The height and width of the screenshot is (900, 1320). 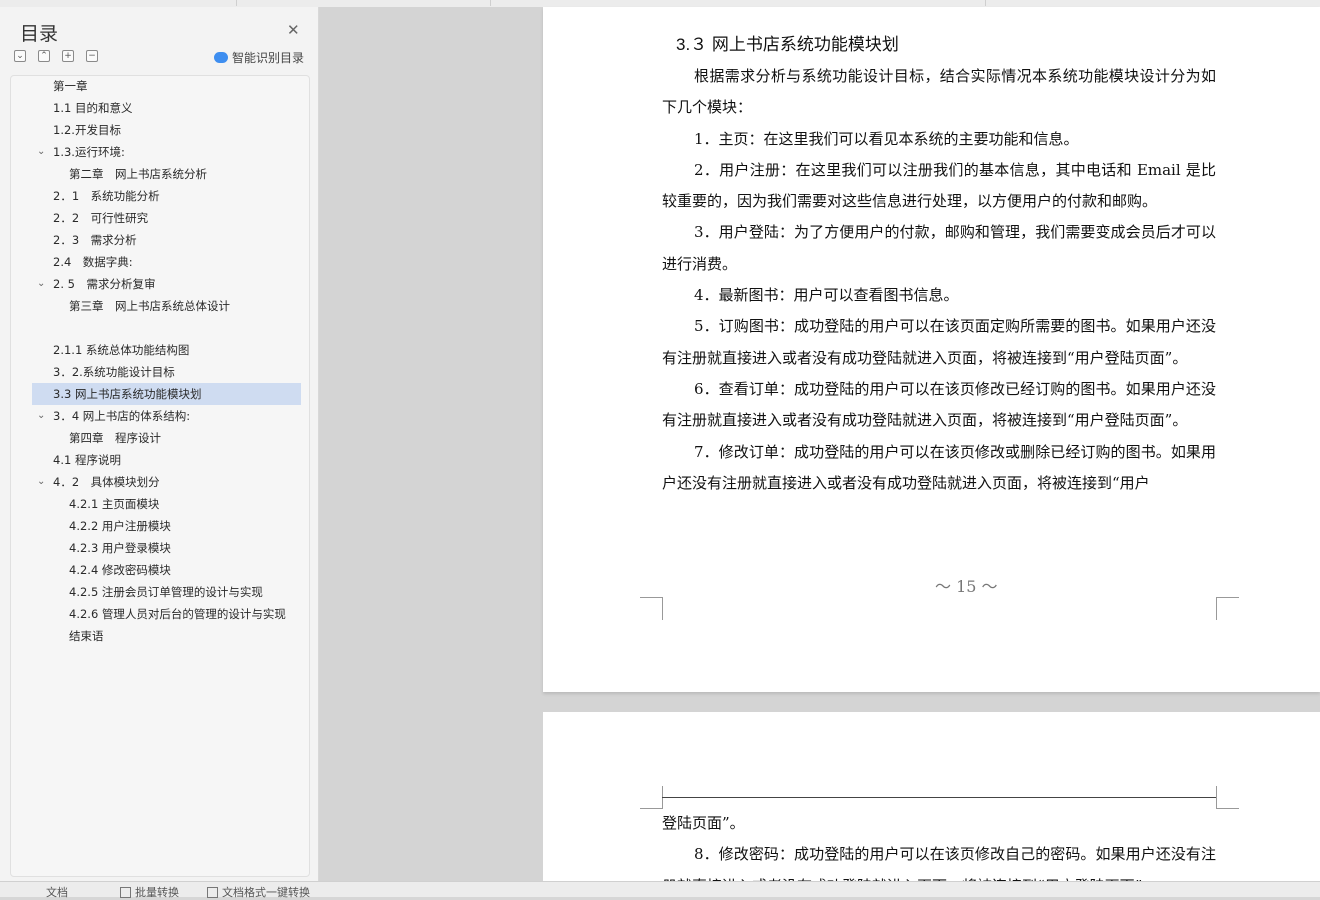 What do you see at coordinates (57, 892) in the screenshot?
I see `bottom-tab: 文档` at bounding box center [57, 892].